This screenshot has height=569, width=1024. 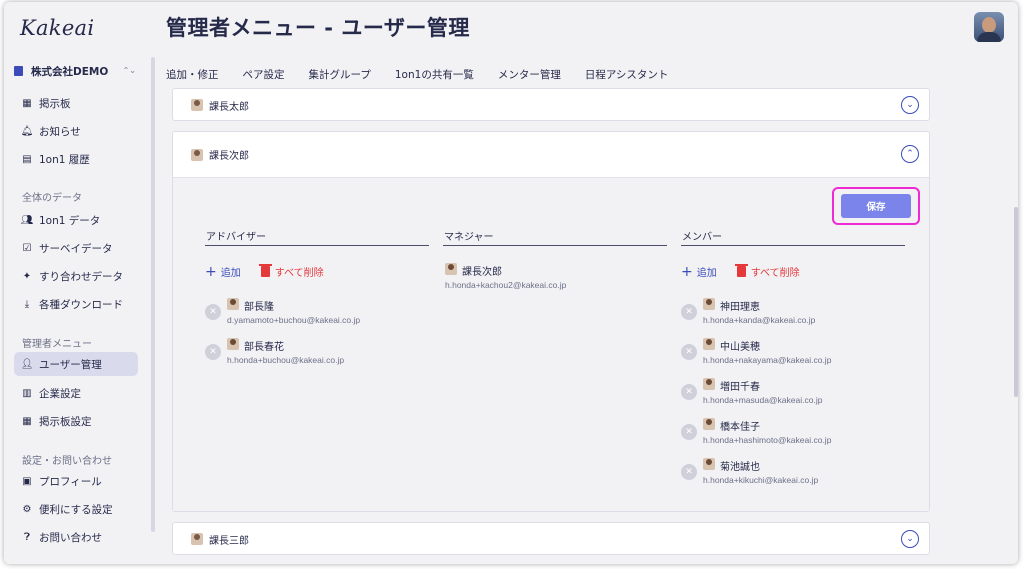 I want to click on pair-card-taro: 課長太郎 ⌄, so click(x=551, y=104).